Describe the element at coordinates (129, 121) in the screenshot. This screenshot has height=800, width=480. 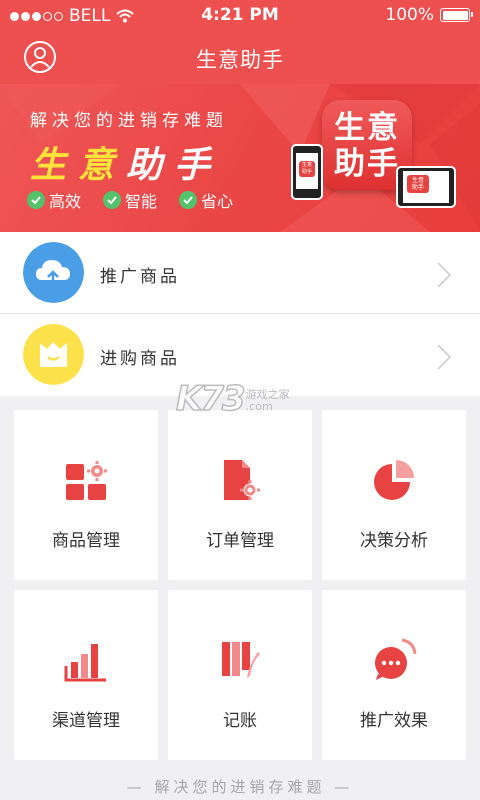
I see `banner-subtitle: 解决您的进销存难题` at that location.